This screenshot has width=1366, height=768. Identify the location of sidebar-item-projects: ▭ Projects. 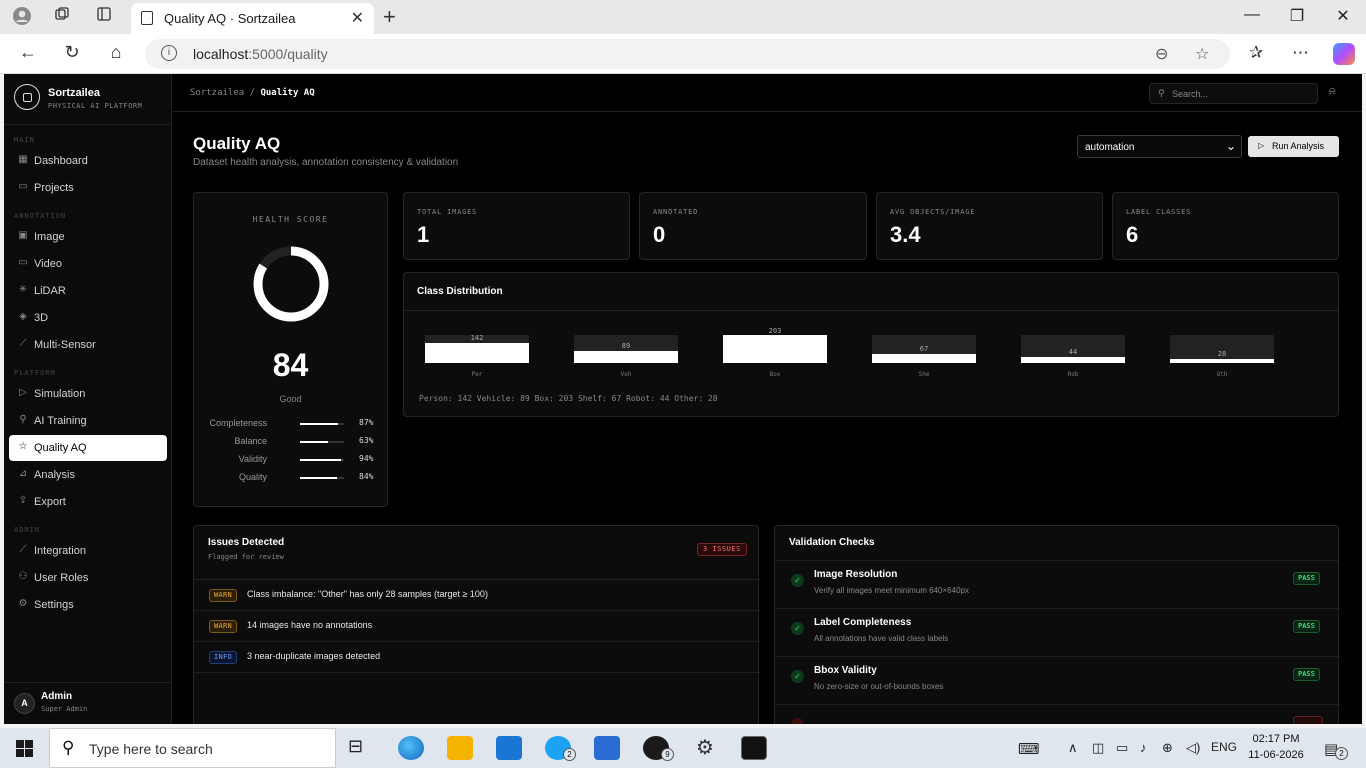
(88, 188).